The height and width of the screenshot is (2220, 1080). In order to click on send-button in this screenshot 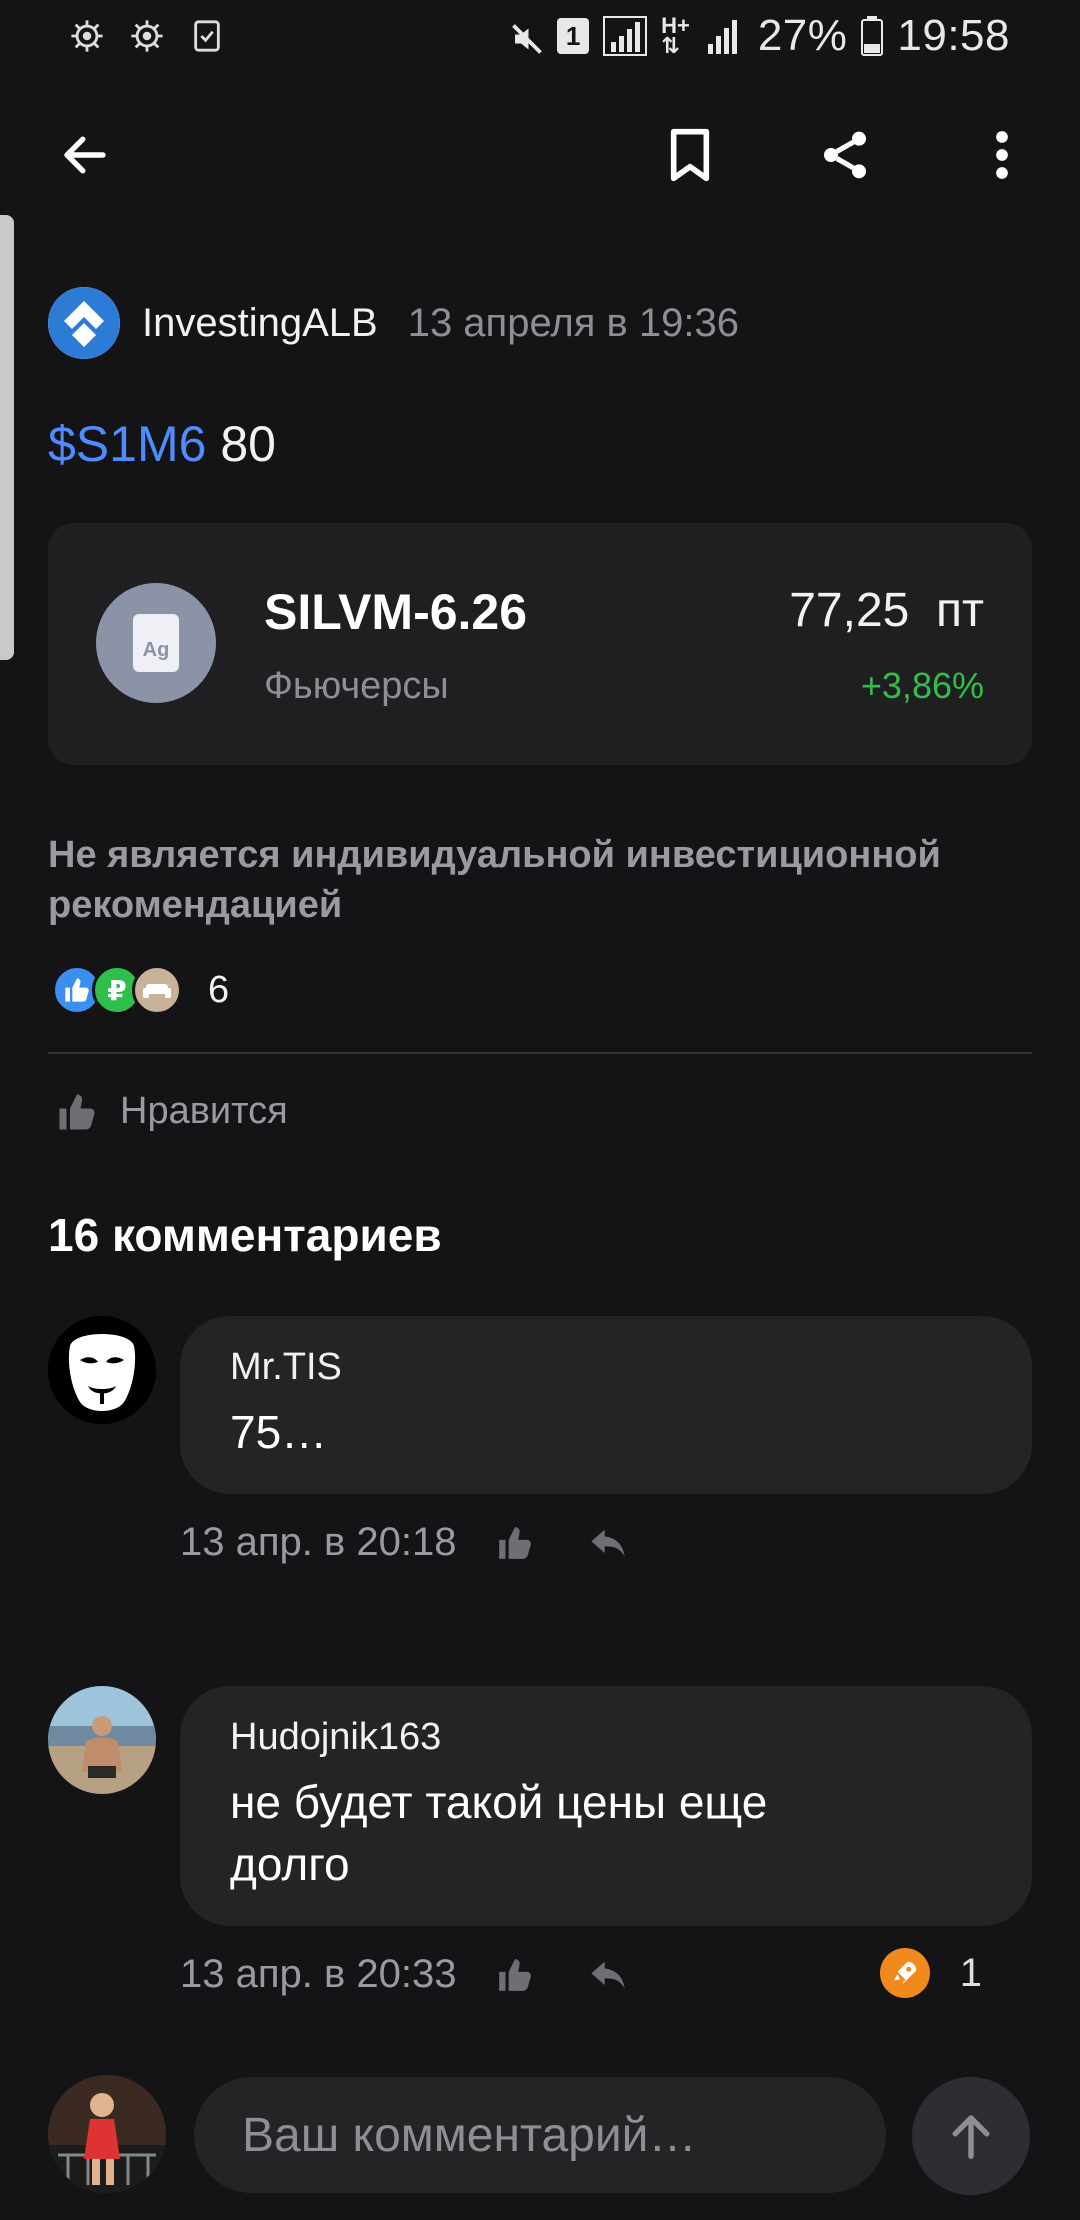, I will do `click(971, 2136)`.